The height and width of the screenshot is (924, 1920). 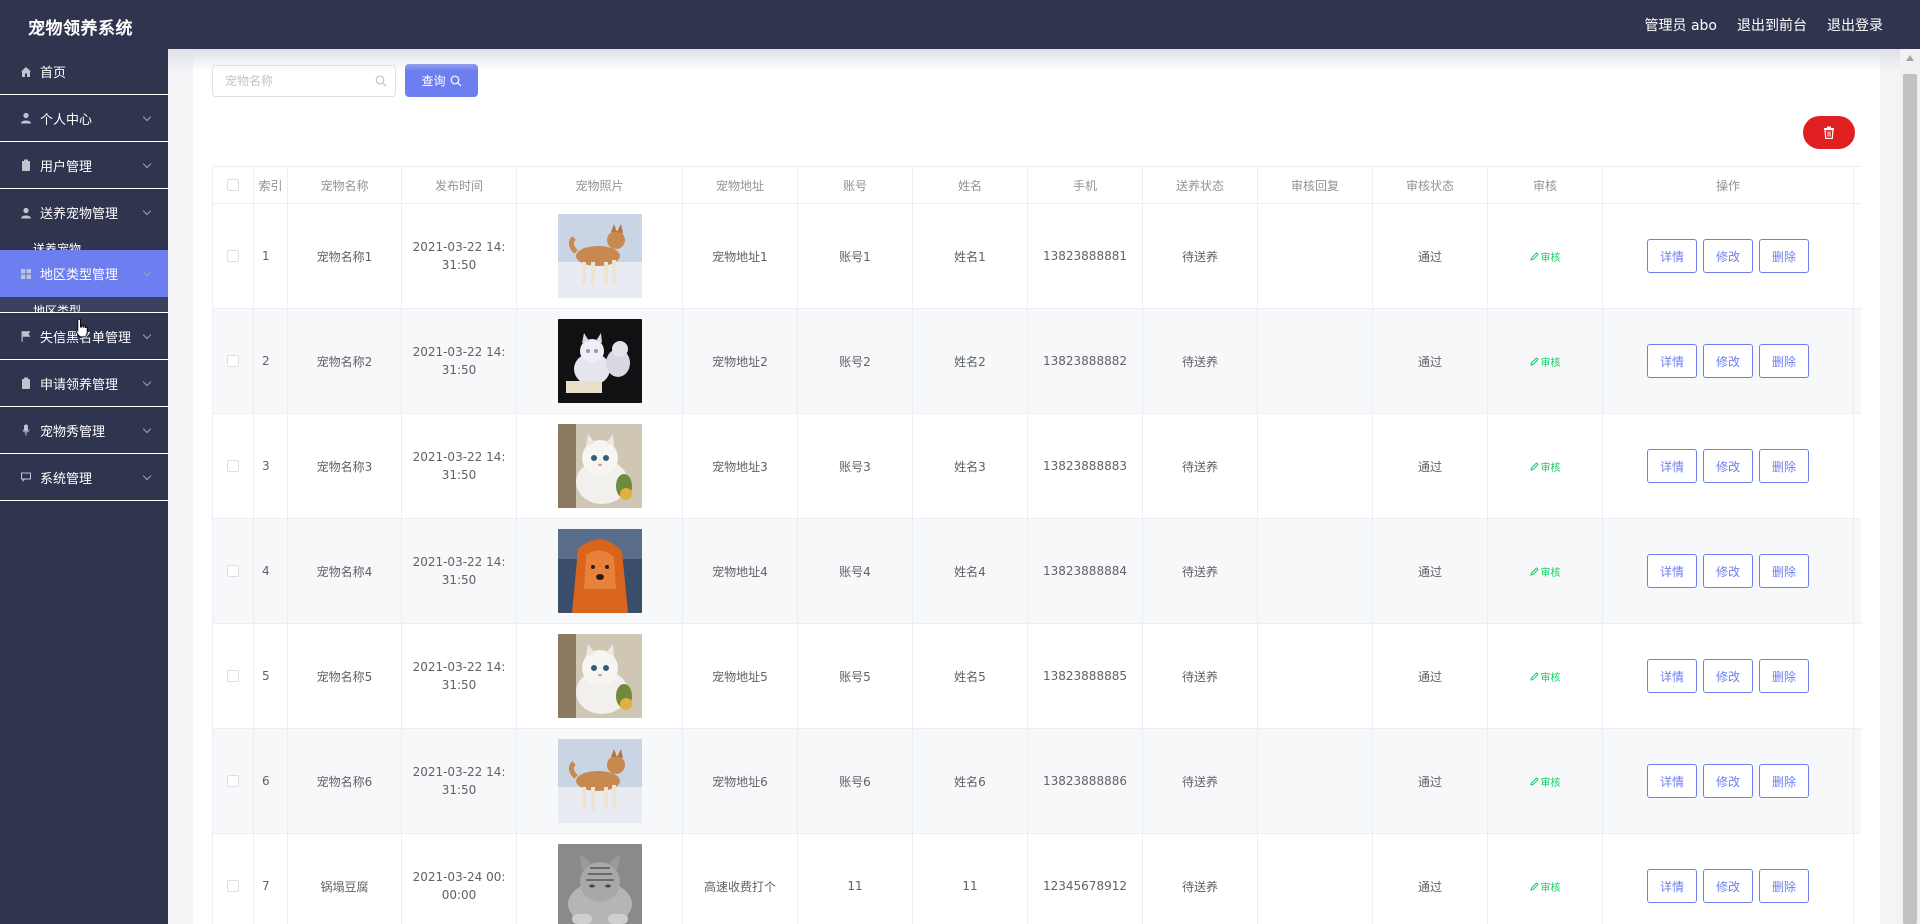 I want to click on submenu-item-region-type: 地区类型, so click(x=84, y=305).